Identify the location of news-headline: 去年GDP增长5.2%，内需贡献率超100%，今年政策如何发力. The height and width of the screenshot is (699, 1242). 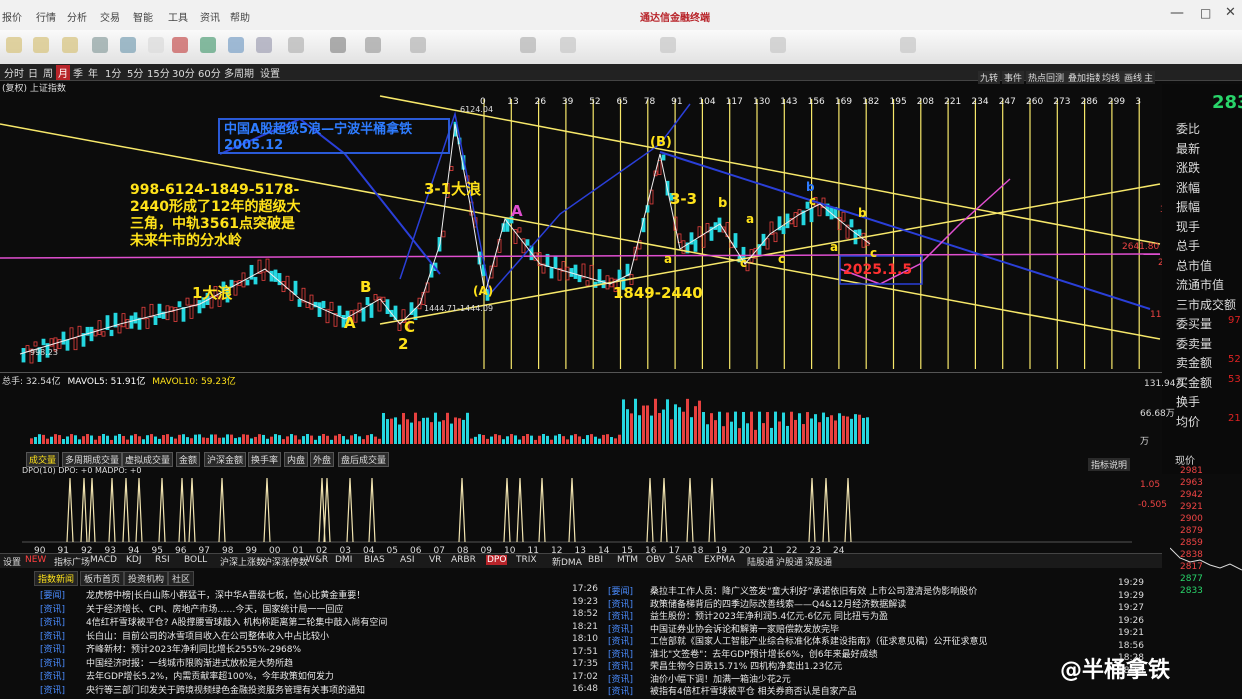
(210, 675).